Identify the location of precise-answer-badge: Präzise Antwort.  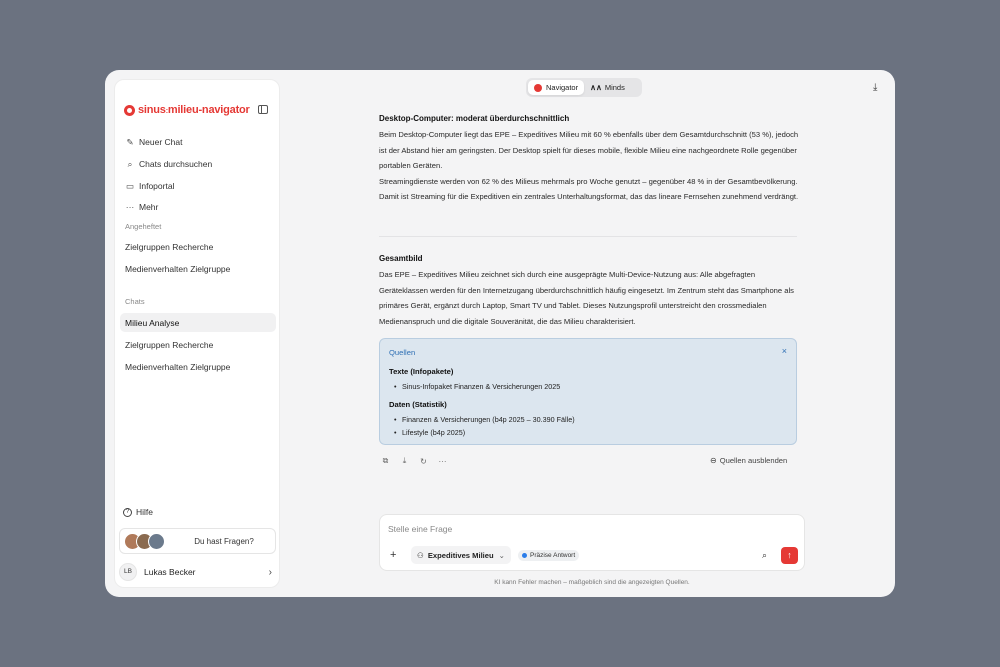
(549, 555).